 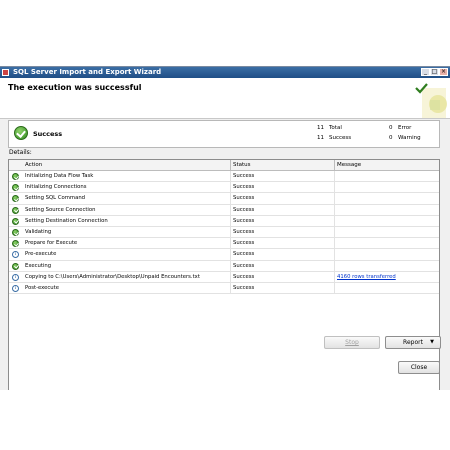 I want to click on table-row: Setting Destination Connection Success, so click(x=224, y=221).